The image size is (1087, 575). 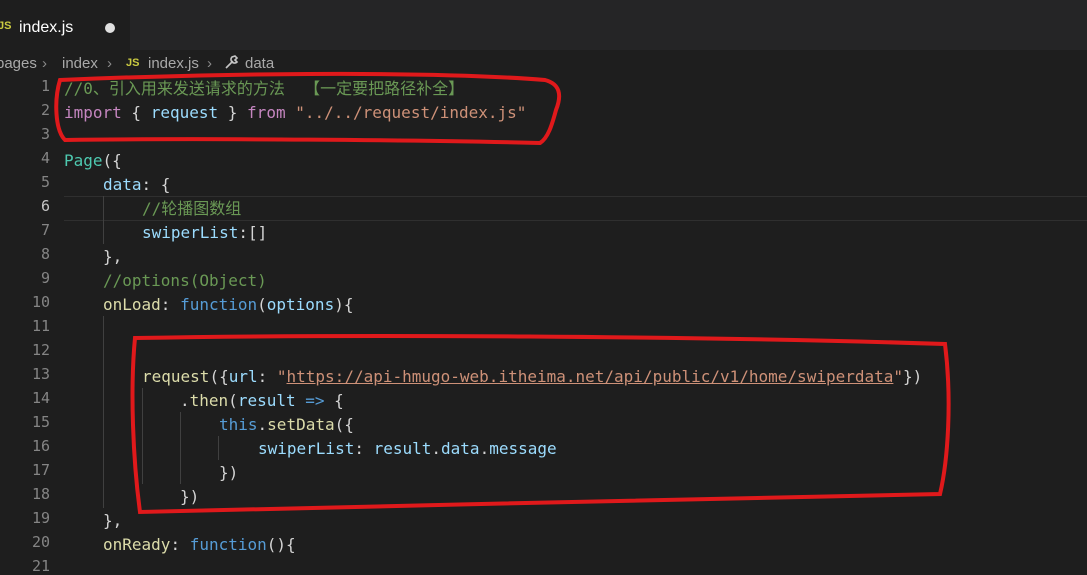 I want to click on annotation-outline-import, so click(x=308, y=108).